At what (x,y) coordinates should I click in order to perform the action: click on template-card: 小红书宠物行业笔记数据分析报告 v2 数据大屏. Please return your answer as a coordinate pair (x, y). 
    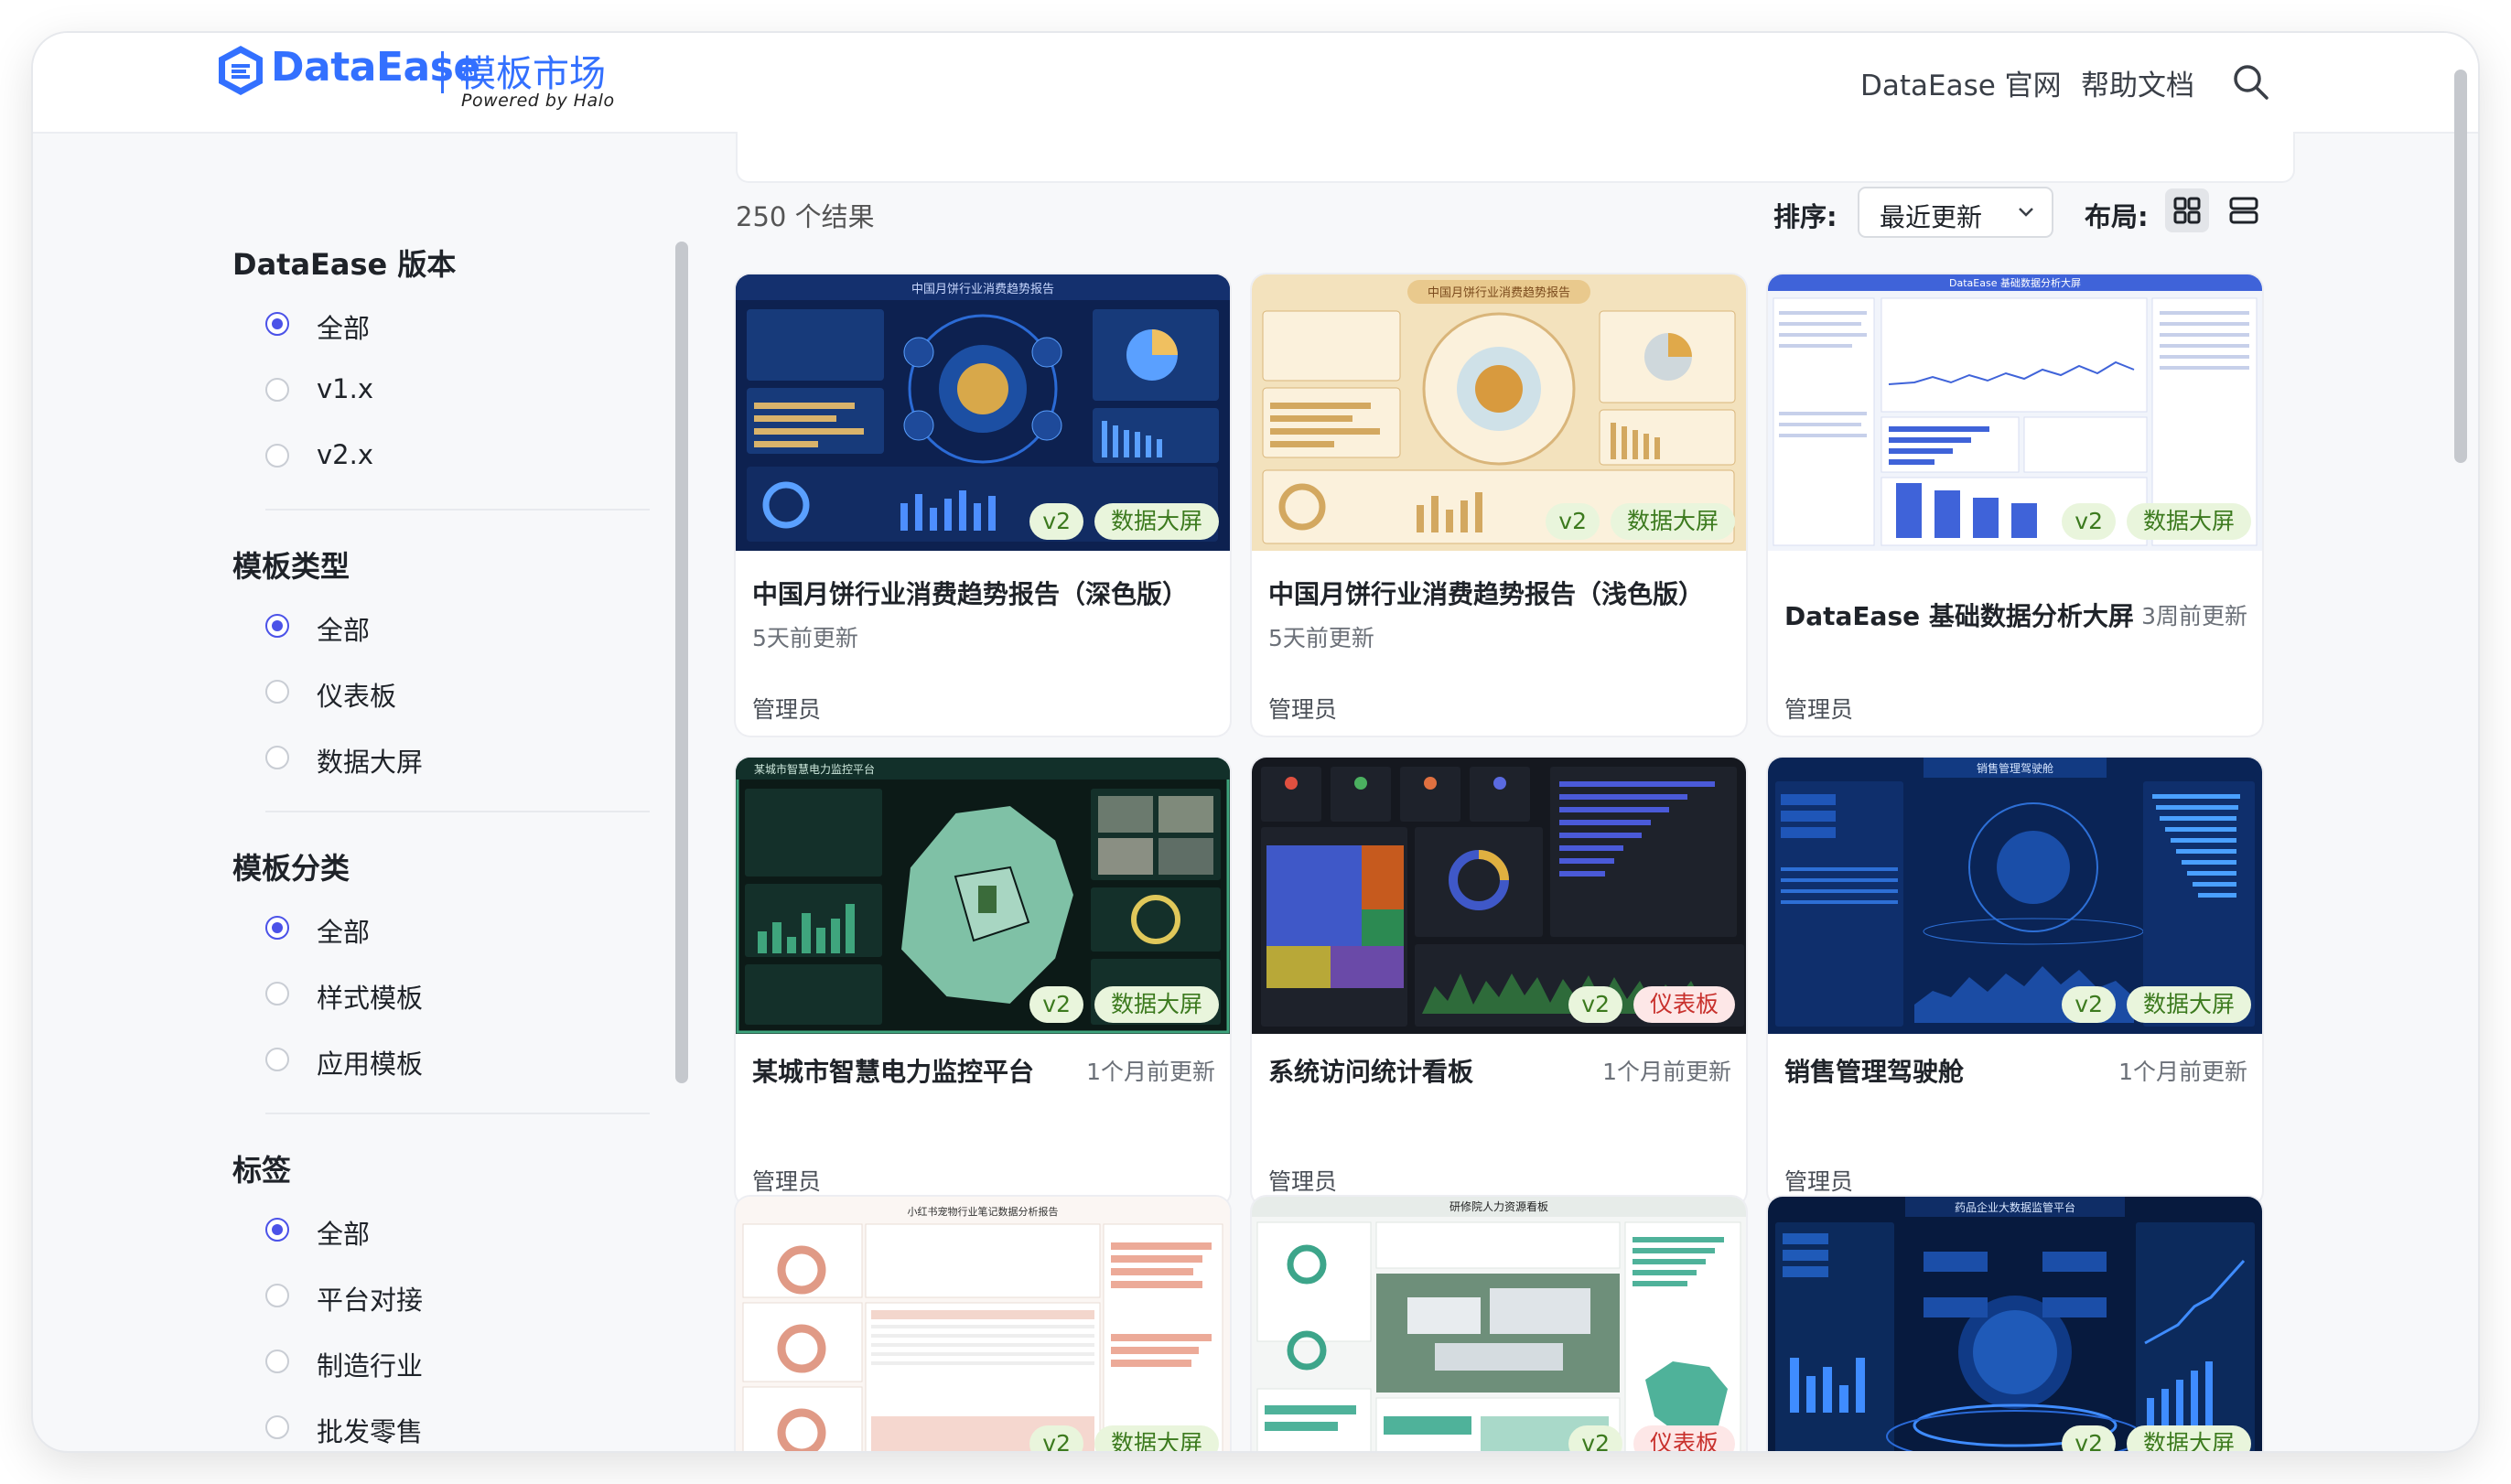
    Looking at the image, I should click on (983, 1324).